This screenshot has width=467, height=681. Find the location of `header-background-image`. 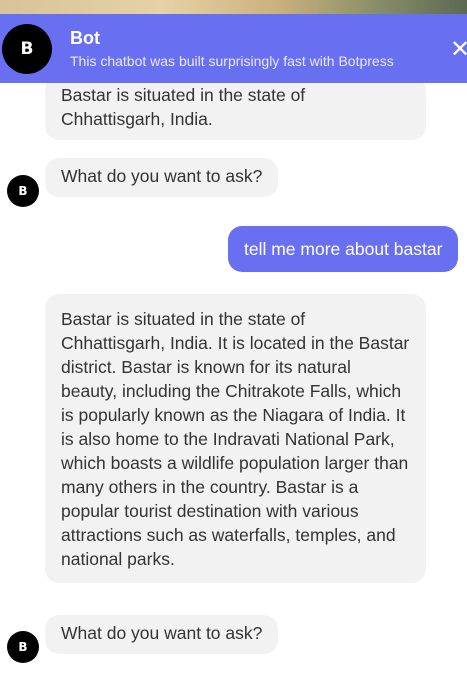

header-background-image is located at coordinates (233, 7).